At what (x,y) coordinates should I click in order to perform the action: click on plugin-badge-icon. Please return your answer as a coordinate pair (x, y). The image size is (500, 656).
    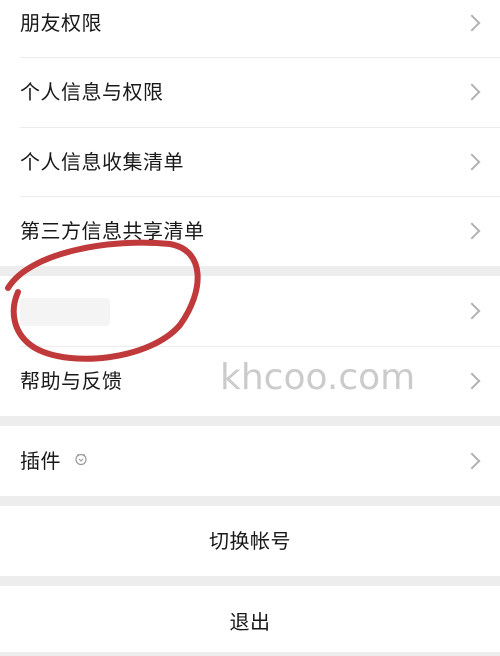
    Looking at the image, I should click on (81, 459).